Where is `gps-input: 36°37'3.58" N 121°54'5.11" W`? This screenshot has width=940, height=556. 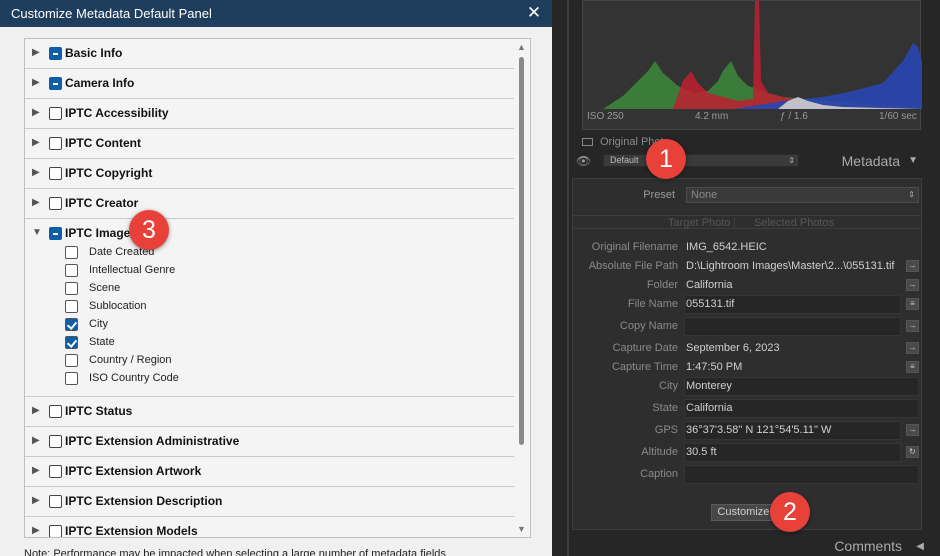
gps-input: 36°37'3.58" N 121°54'5.11" W is located at coordinates (758, 430).